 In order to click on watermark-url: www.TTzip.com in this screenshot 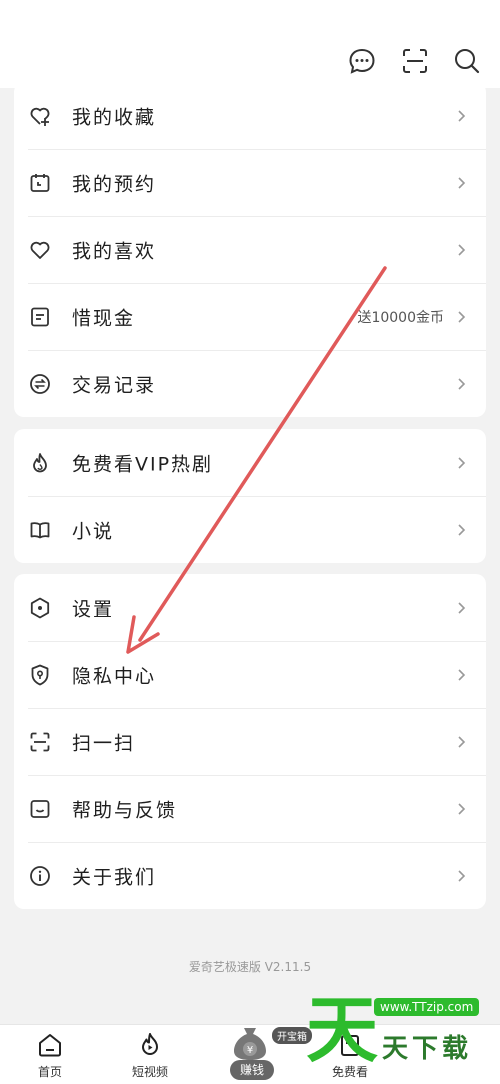, I will do `click(427, 1007)`.